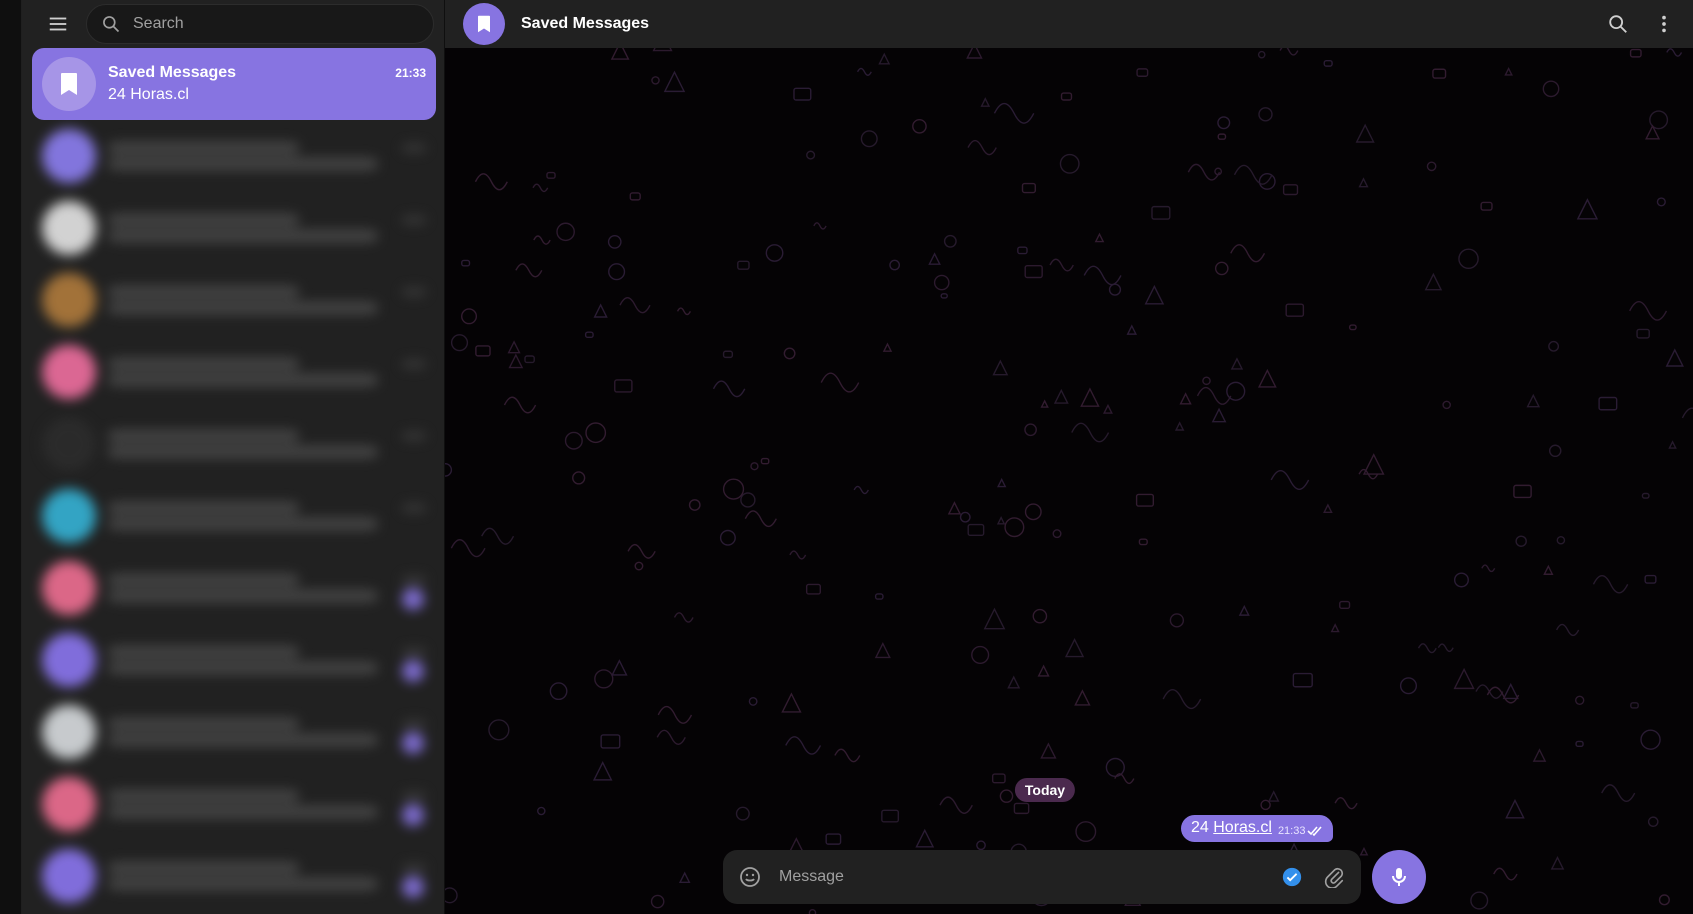 The image size is (1693, 914). I want to click on message-bubble: 24 Horas.cl 21:33, so click(1257, 828).